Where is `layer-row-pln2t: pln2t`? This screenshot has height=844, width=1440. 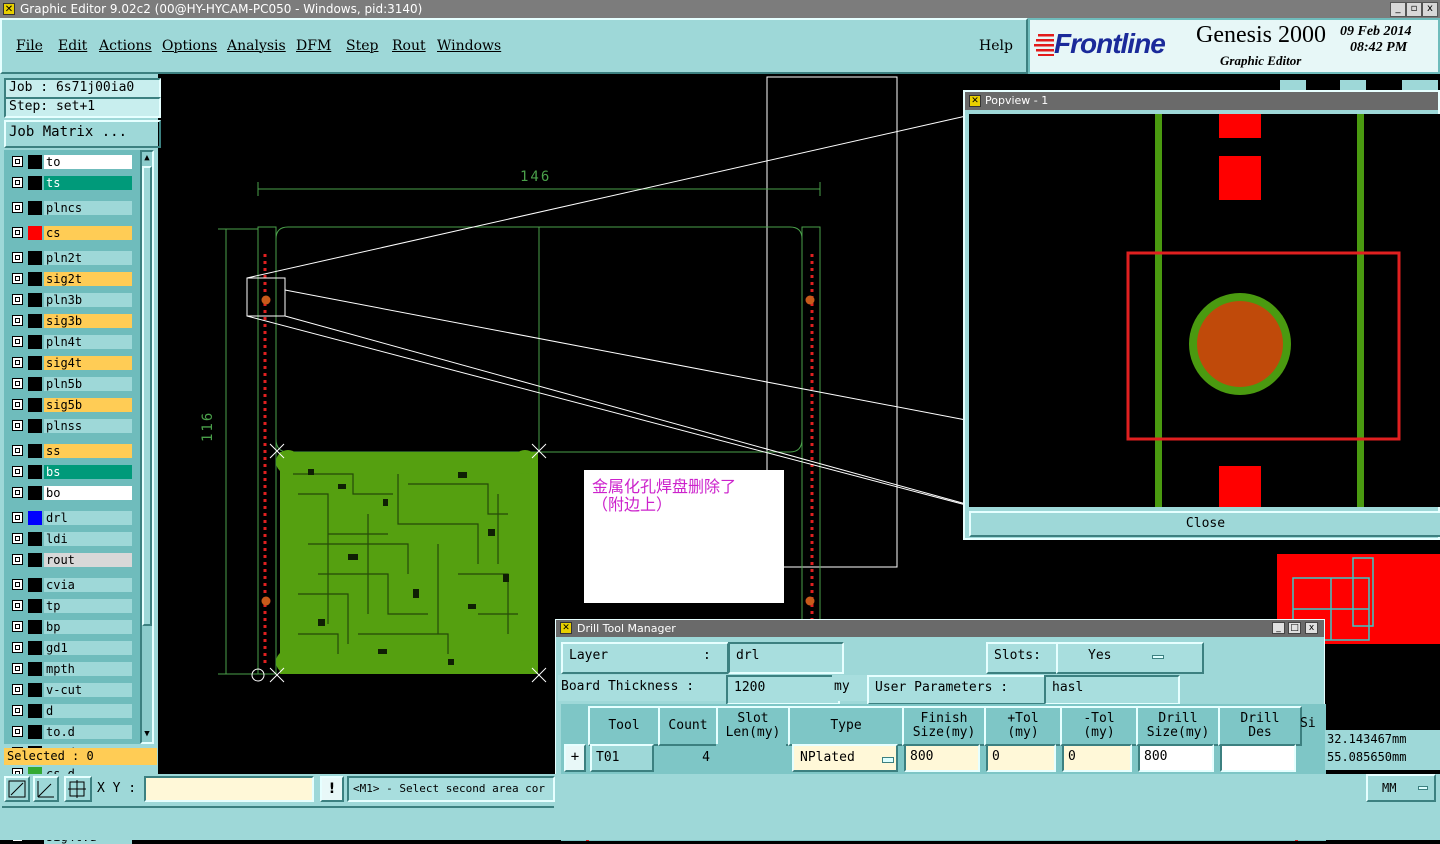
layer-row-pln2t: pln2t is located at coordinates (71, 257).